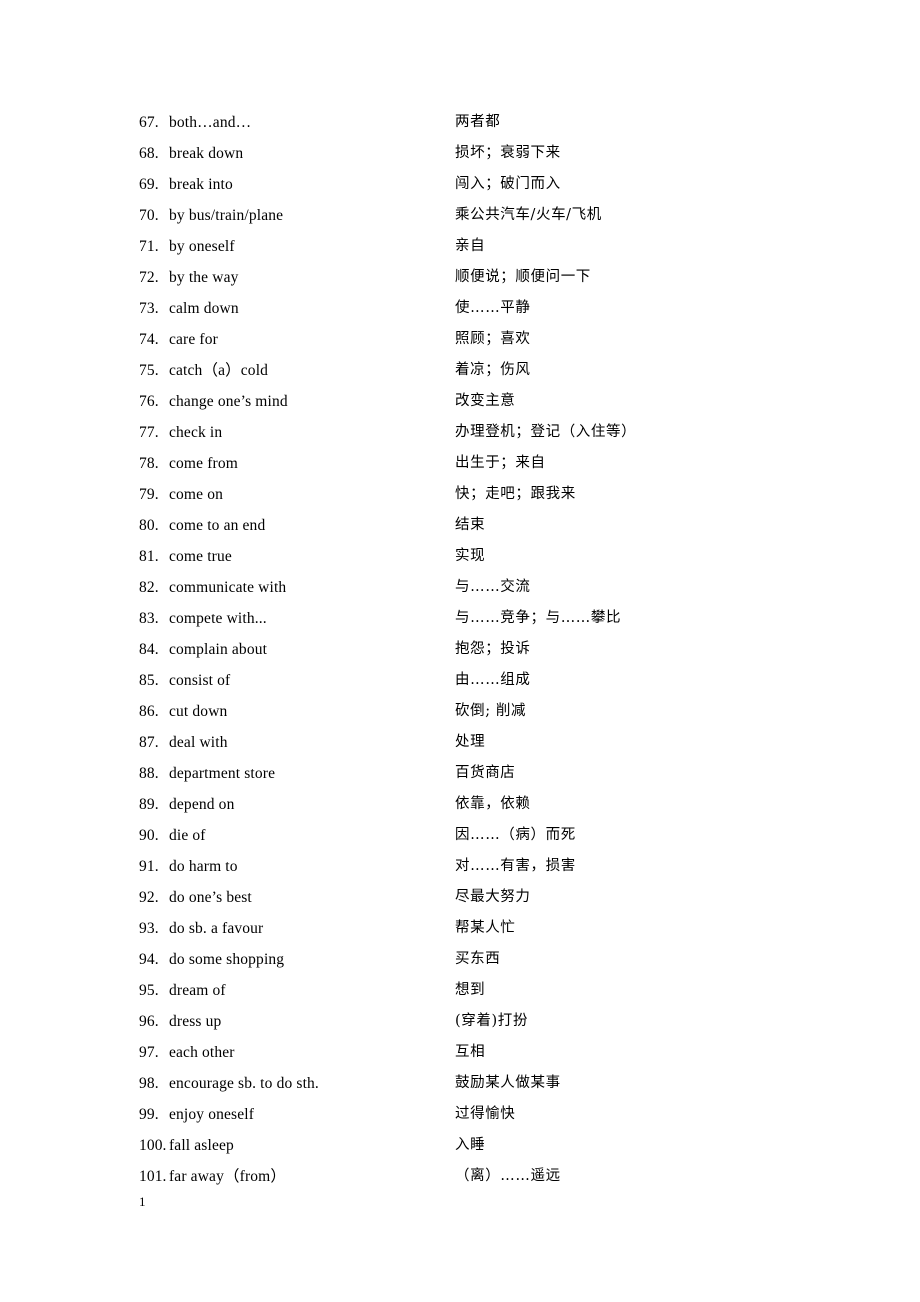 Image resolution: width=920 pixels, height=1302 pixels. I want to click on vocab-row-english: by bus/train/plane, so click(226, 215).